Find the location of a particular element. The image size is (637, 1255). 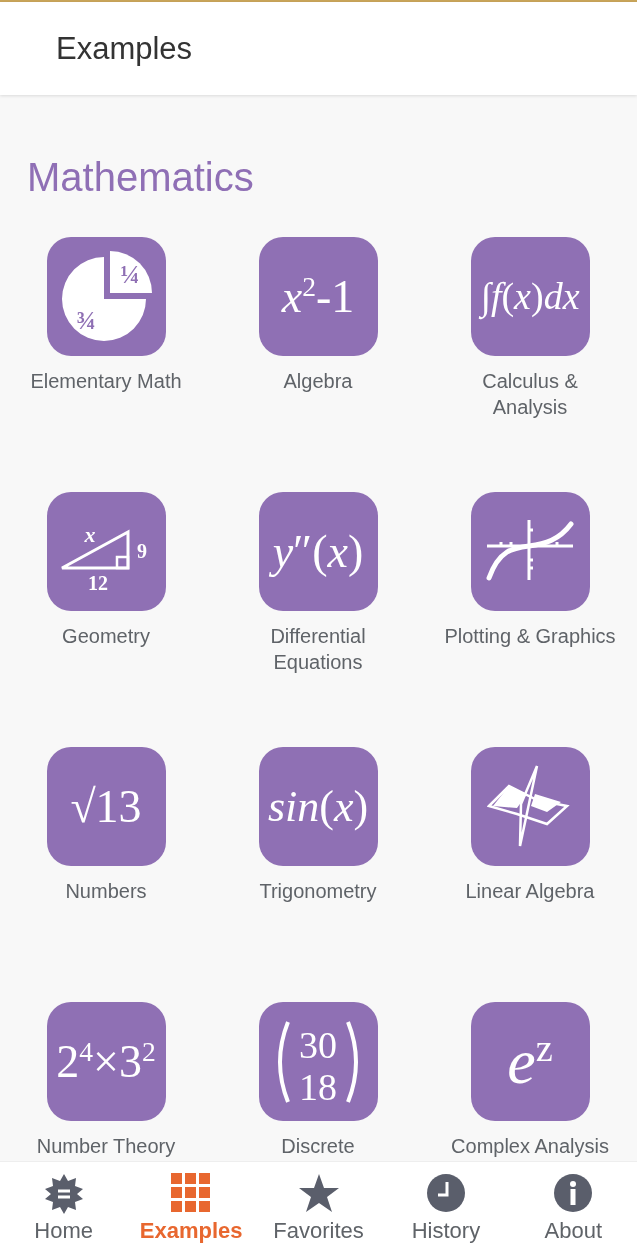

parenthesis-icon is located at coordinates (318, 1061).